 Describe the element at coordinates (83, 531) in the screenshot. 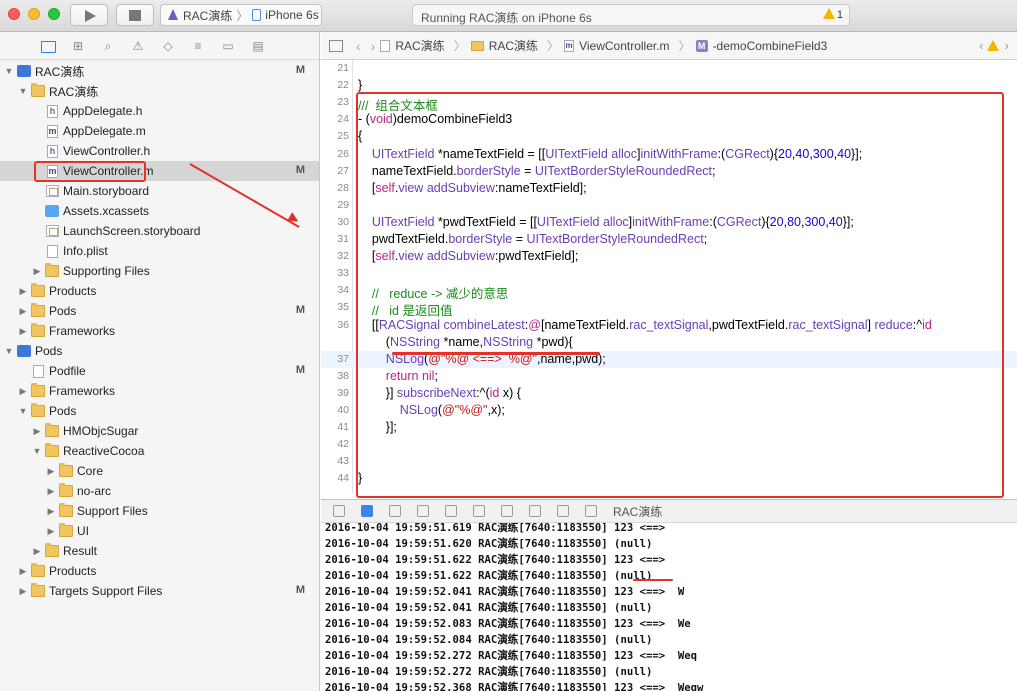

I see `tree-item-label: UI` at that location.